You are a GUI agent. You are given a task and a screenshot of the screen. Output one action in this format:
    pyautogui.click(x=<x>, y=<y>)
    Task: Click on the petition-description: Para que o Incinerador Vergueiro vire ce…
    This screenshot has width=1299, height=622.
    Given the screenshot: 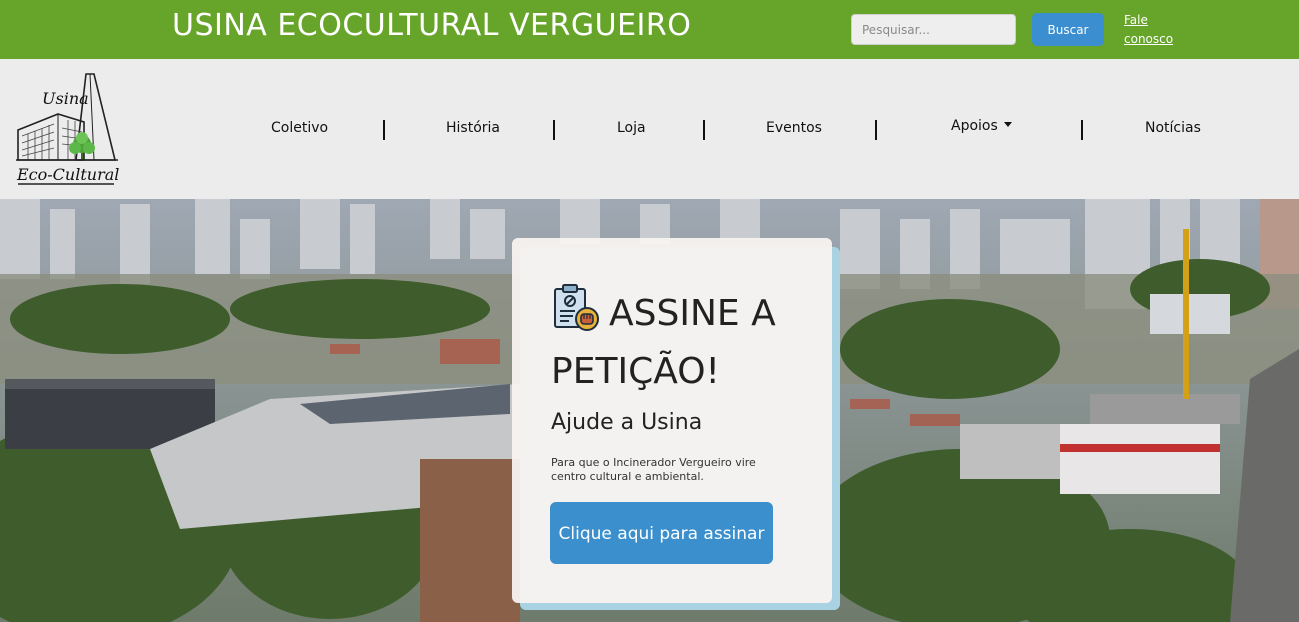 What is the action you would take?
    pyautogui.click(x=653, y=469)
    